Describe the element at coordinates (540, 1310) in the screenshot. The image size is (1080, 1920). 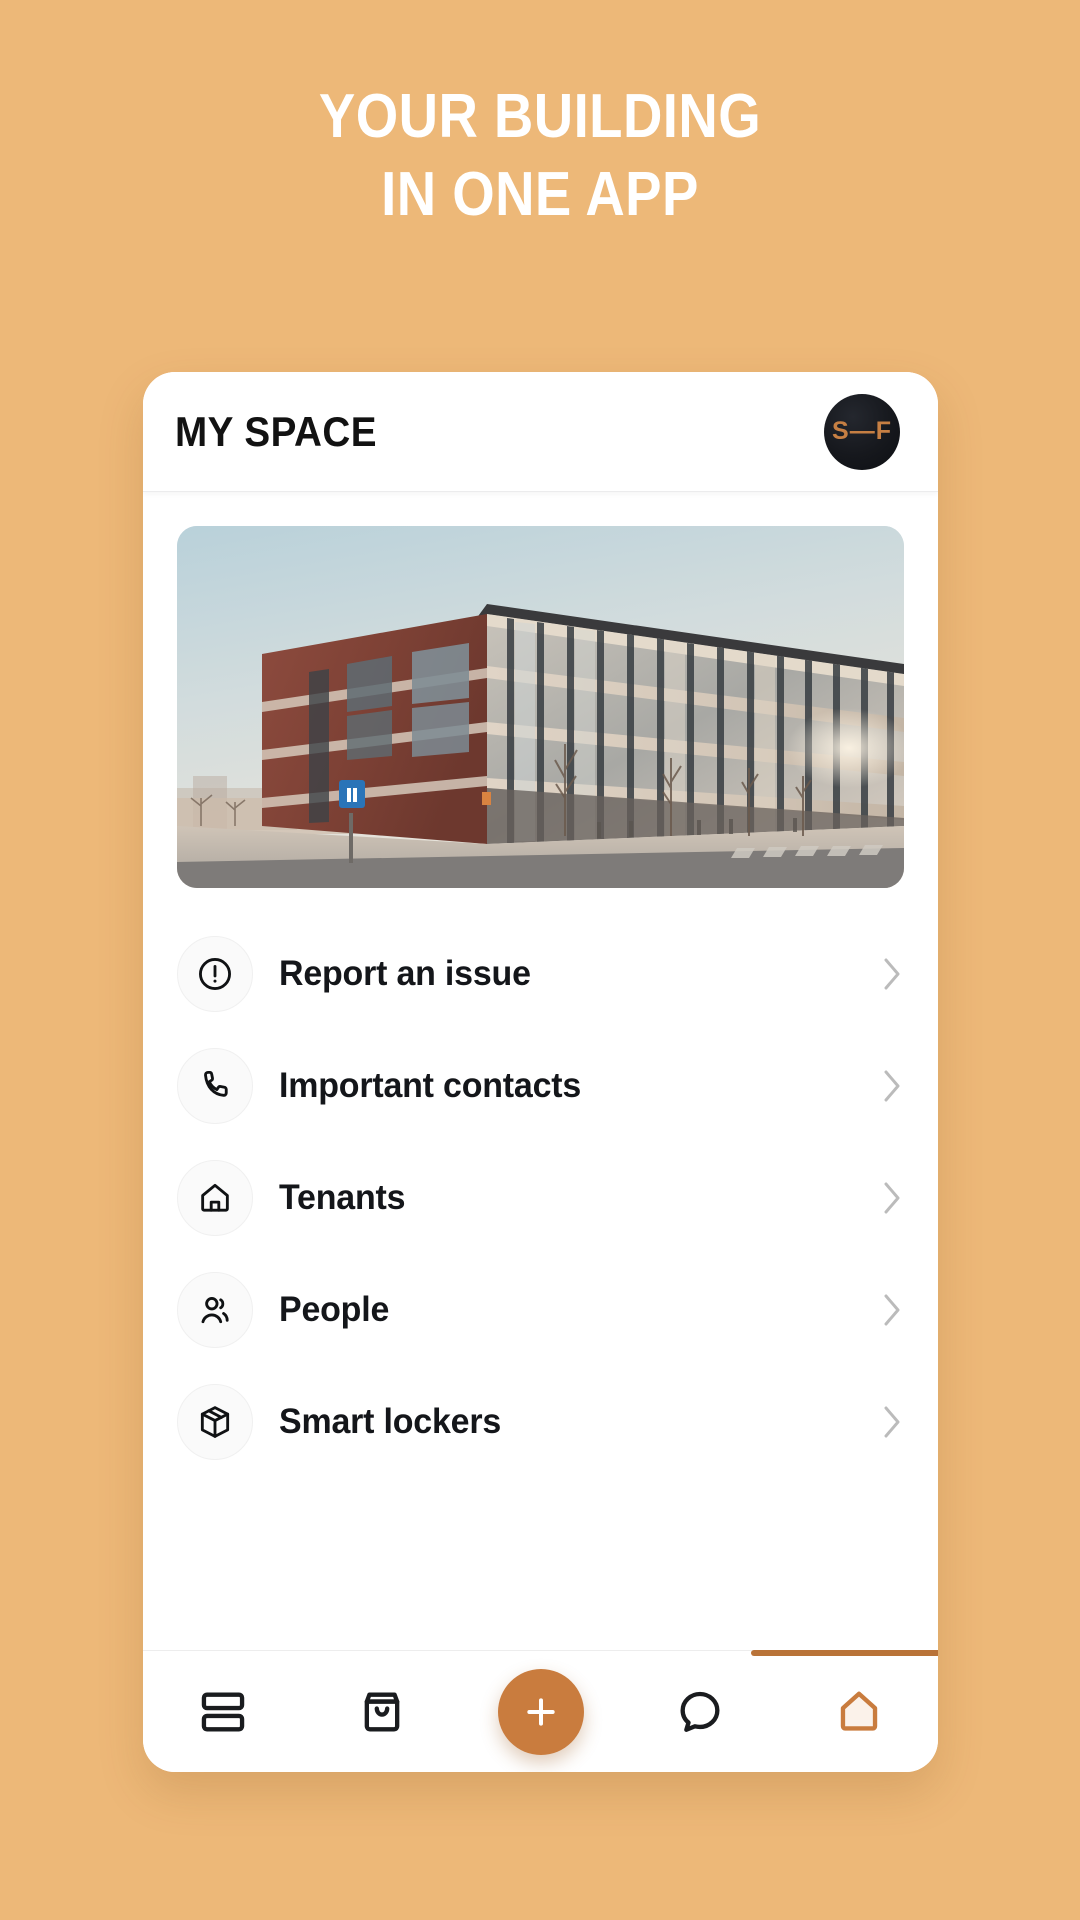
I see `menu-item-people: People` at that location.